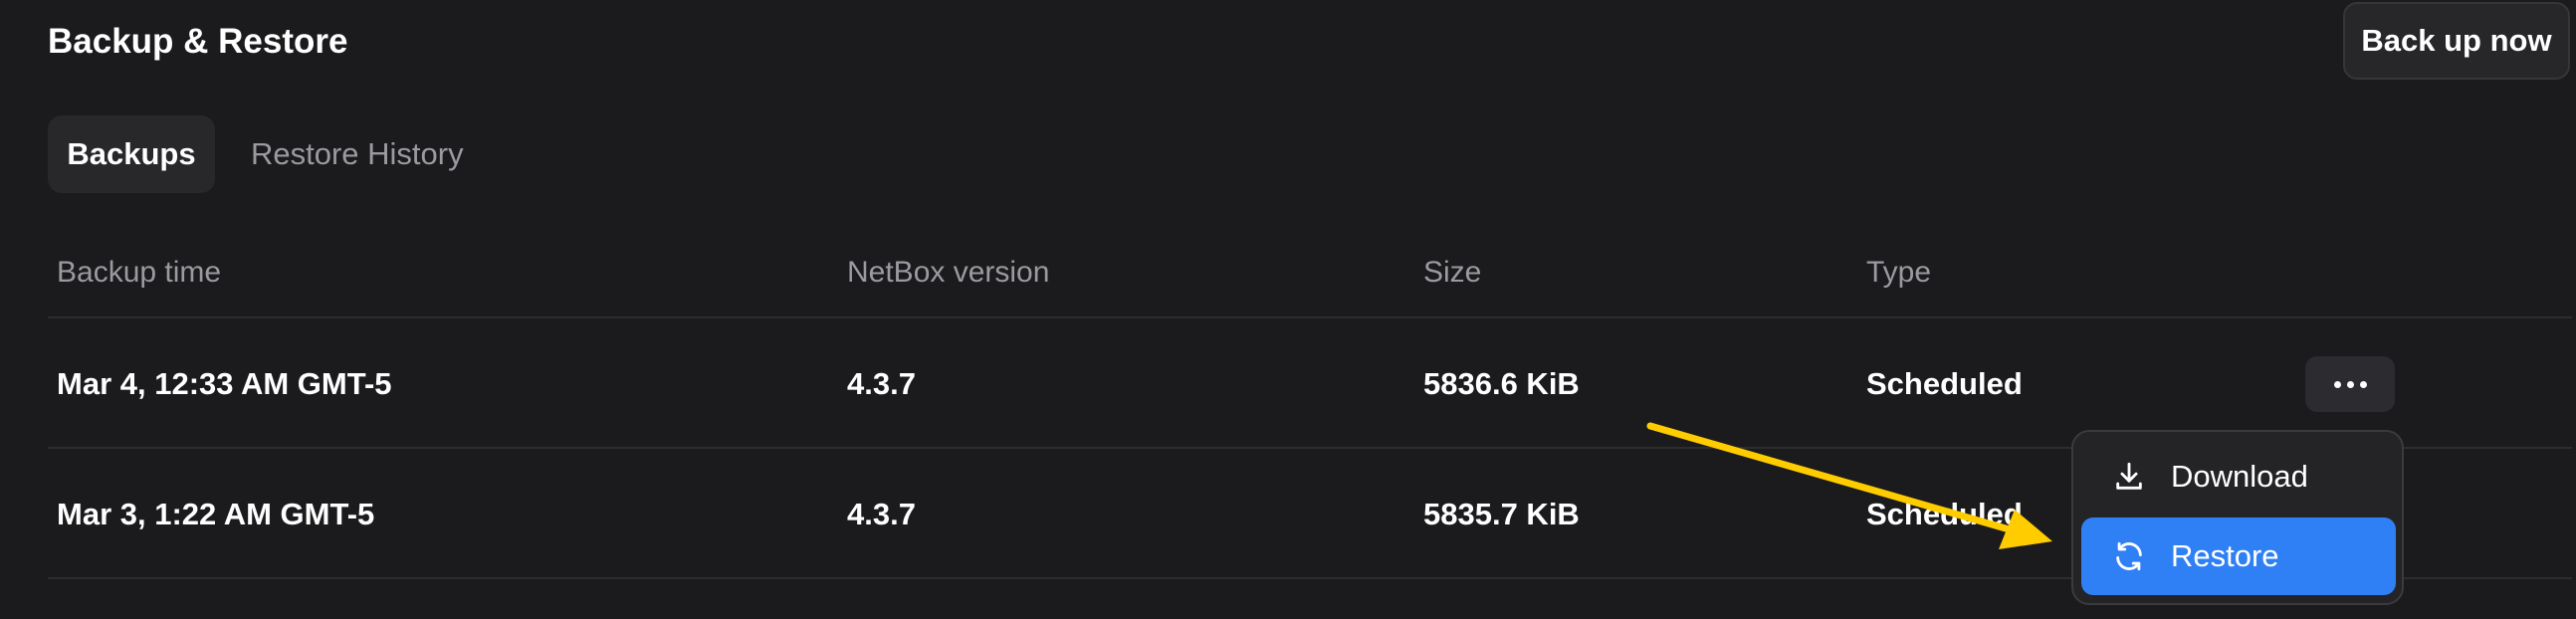 The width and height of the screenshot is (2576, 619). What do you see at coordinates (2456, 41) in the screenshot?
I see `back-up-now-button: Back up now` at bounding box center [2456, 41].